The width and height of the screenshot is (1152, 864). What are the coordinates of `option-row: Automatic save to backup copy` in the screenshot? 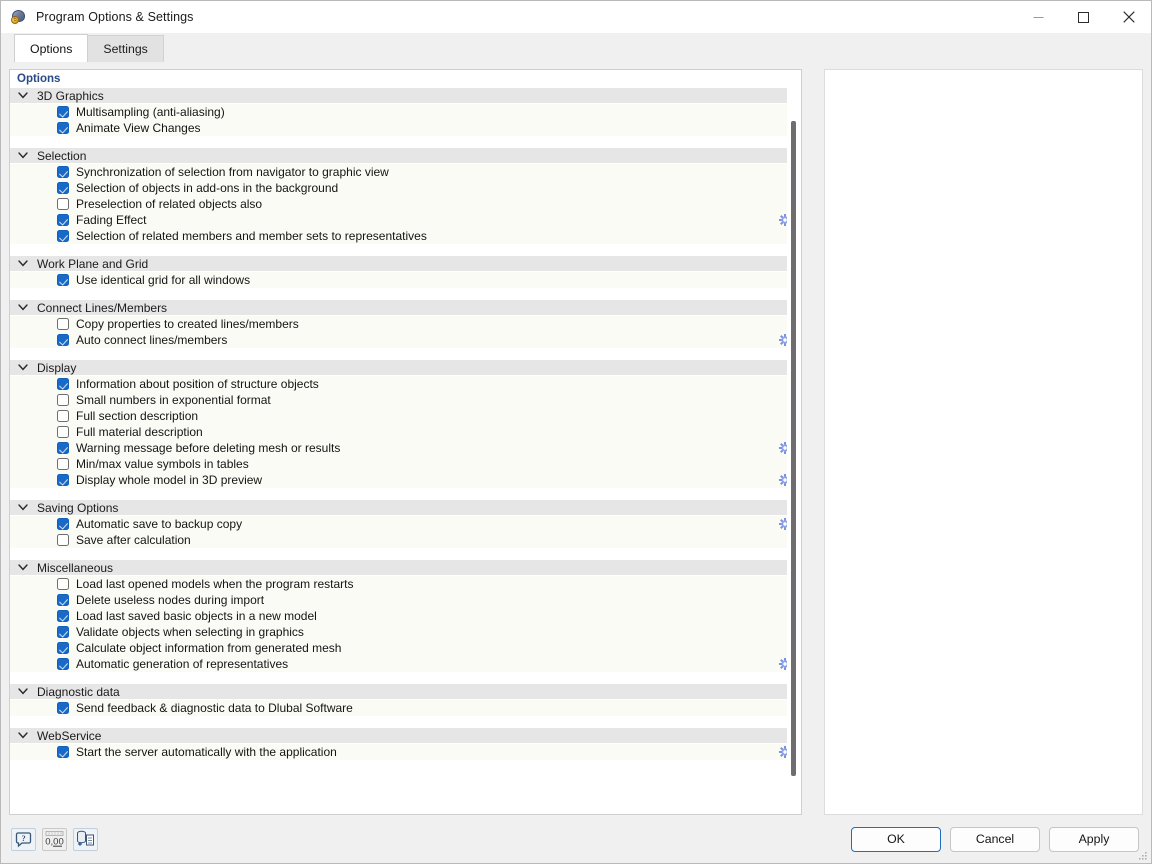 It's located at (405, 524).